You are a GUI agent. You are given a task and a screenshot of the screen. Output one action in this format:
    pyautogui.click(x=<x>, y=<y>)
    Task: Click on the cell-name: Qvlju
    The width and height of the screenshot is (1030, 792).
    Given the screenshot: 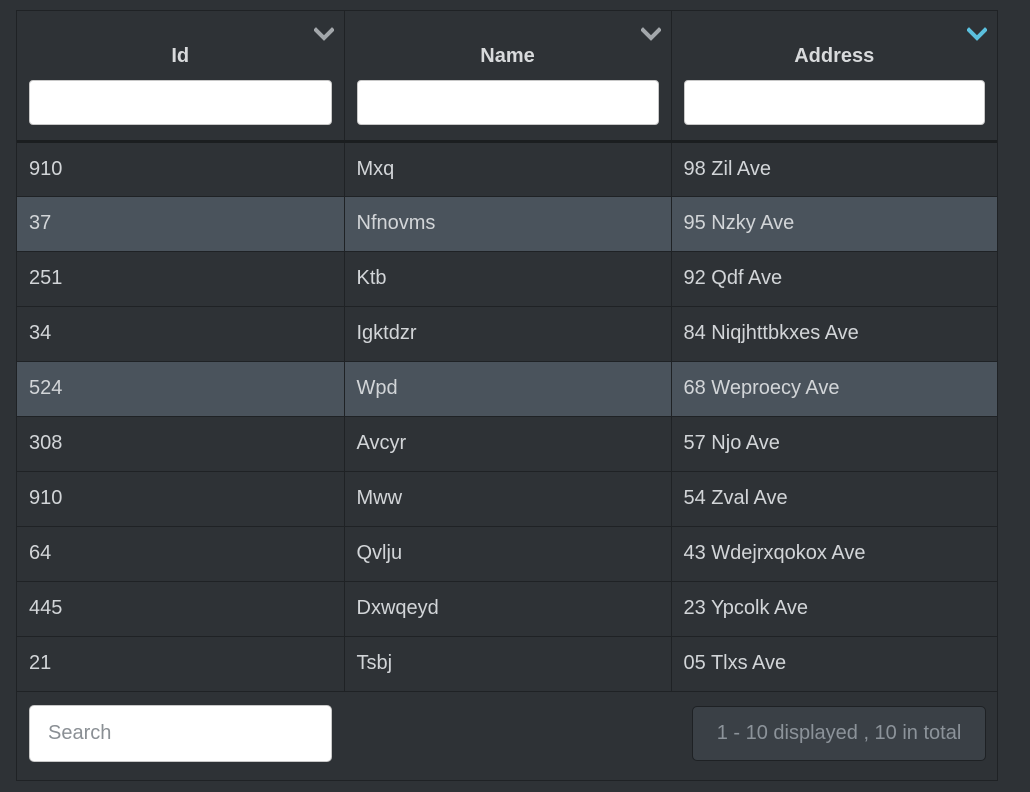 What is the action you would take?
    pyautogui.click(x=508, y=554)
    